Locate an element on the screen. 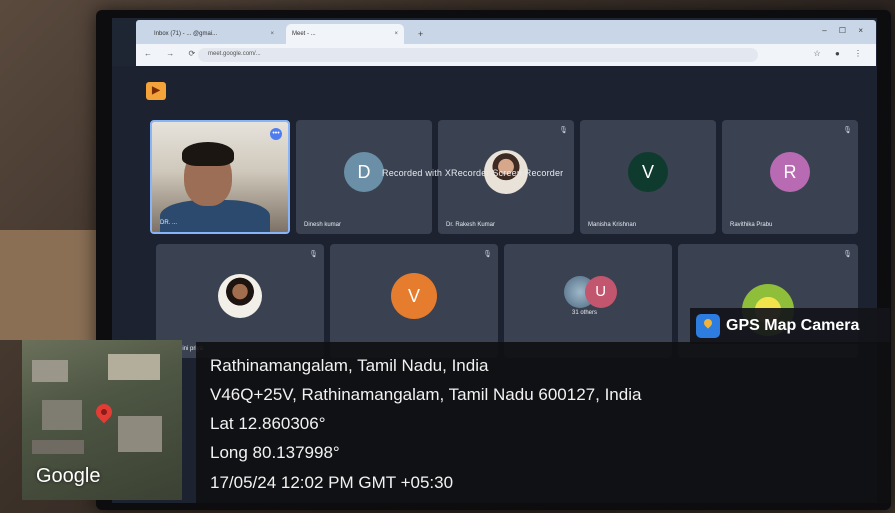 This screenshot has height=513, width=895. tab-gmail: Inbox (71) - ... @gmai... × is located at coordinates (214, 34).